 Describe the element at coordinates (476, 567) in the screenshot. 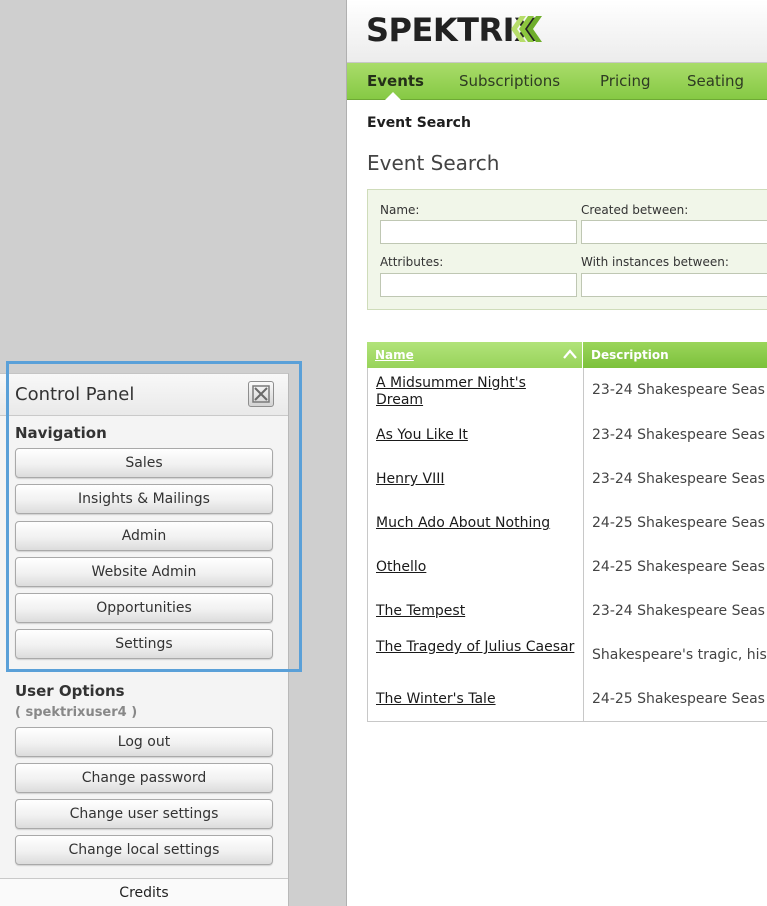

I see `event-name-link: Othello` at that location.